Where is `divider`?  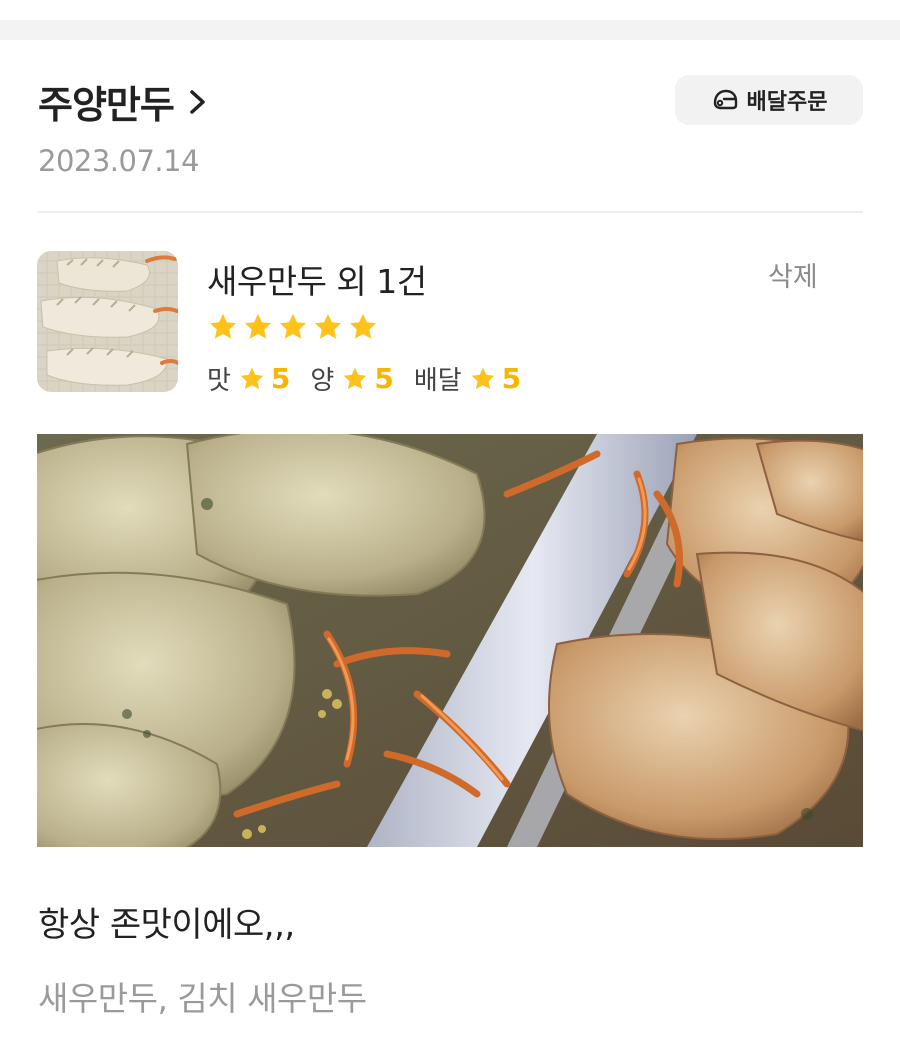
divider is located at coordinates (450, 212).